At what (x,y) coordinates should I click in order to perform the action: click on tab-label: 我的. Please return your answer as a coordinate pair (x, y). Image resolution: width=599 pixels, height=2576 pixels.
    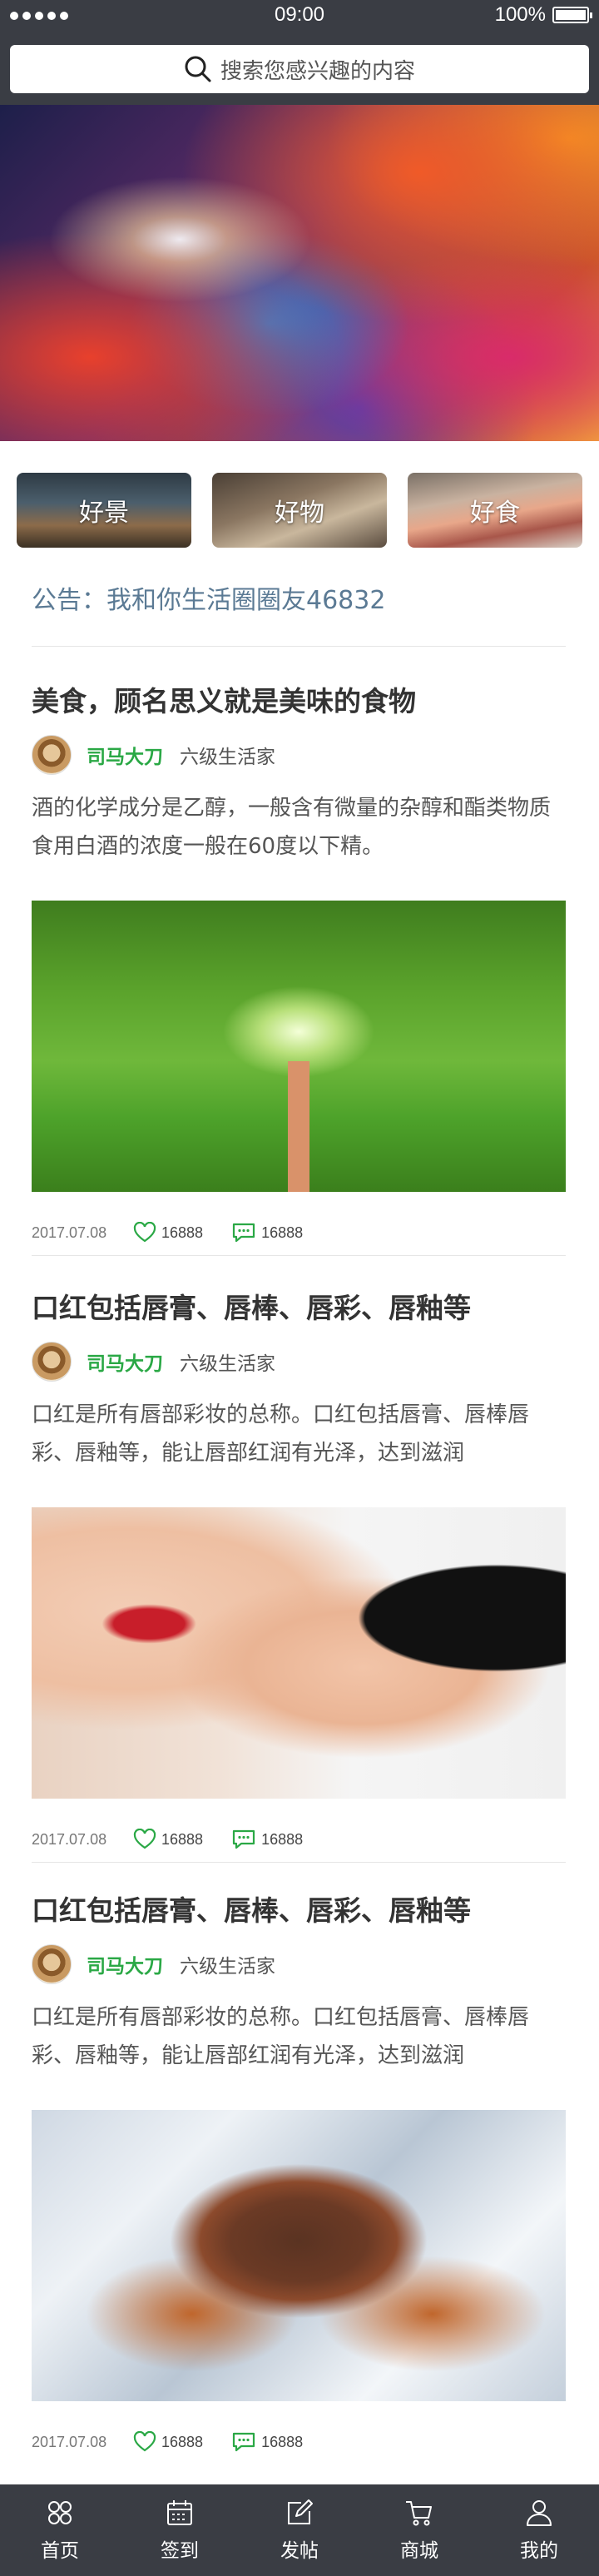
    Looking at the image, I should click on (539, 2551).